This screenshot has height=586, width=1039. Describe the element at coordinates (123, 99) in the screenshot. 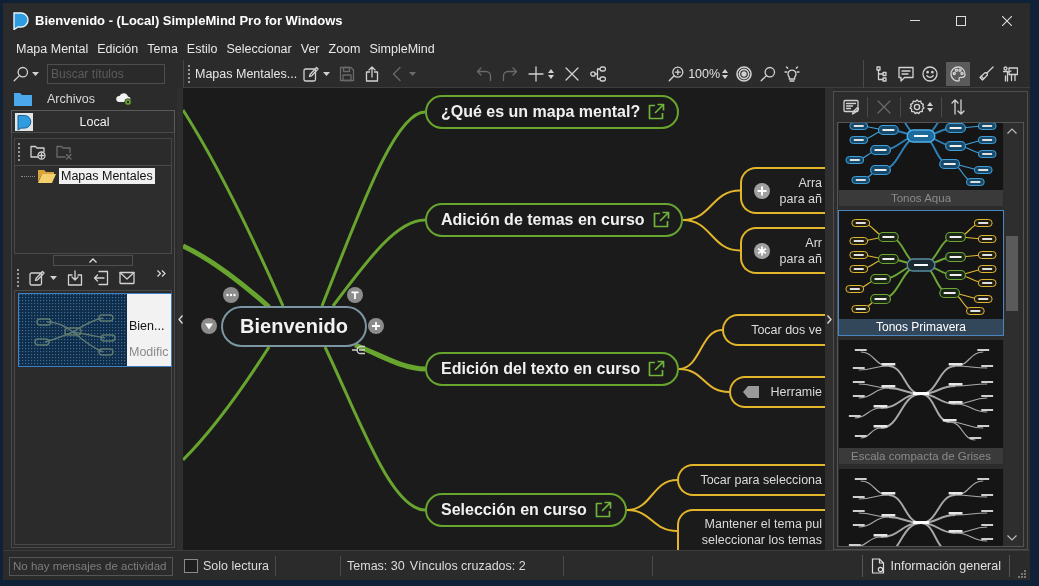

I see `cloud-icon` at that location.